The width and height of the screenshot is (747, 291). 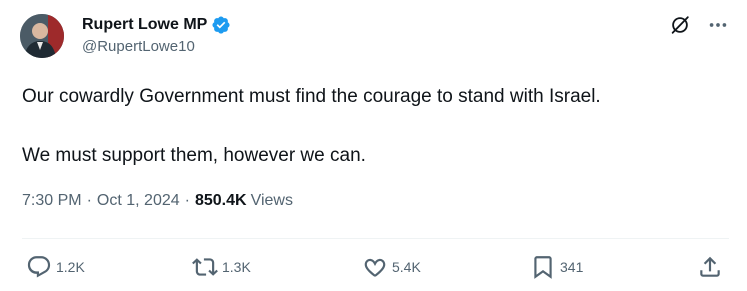 I want to click on more-icon, so click(x=718, y=25).